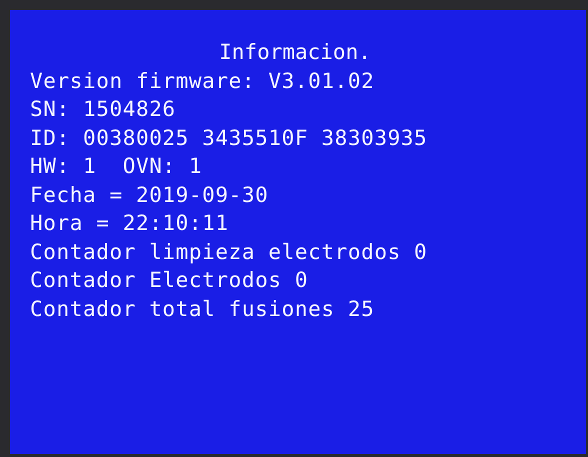 Image resolution: width=588 pixels, height=457 pixels. What do you see at coordinates (202, 309) in the screenshot?
I see `info-line: Contador total fusiones 25` at bounding box center [202, 309].